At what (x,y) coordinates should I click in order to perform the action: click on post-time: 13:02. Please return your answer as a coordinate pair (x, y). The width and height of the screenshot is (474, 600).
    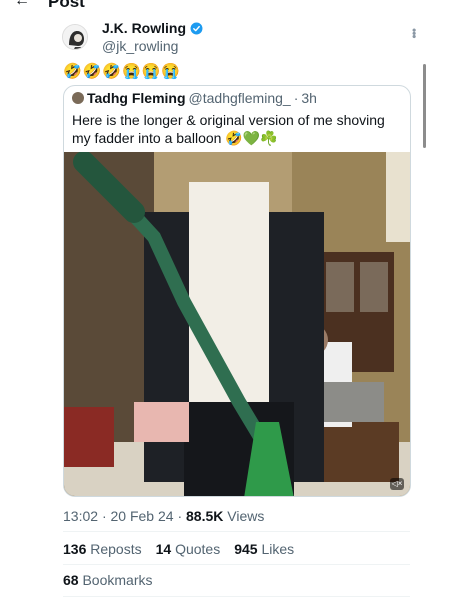
    Looking at the image, I should click on (81, 516).